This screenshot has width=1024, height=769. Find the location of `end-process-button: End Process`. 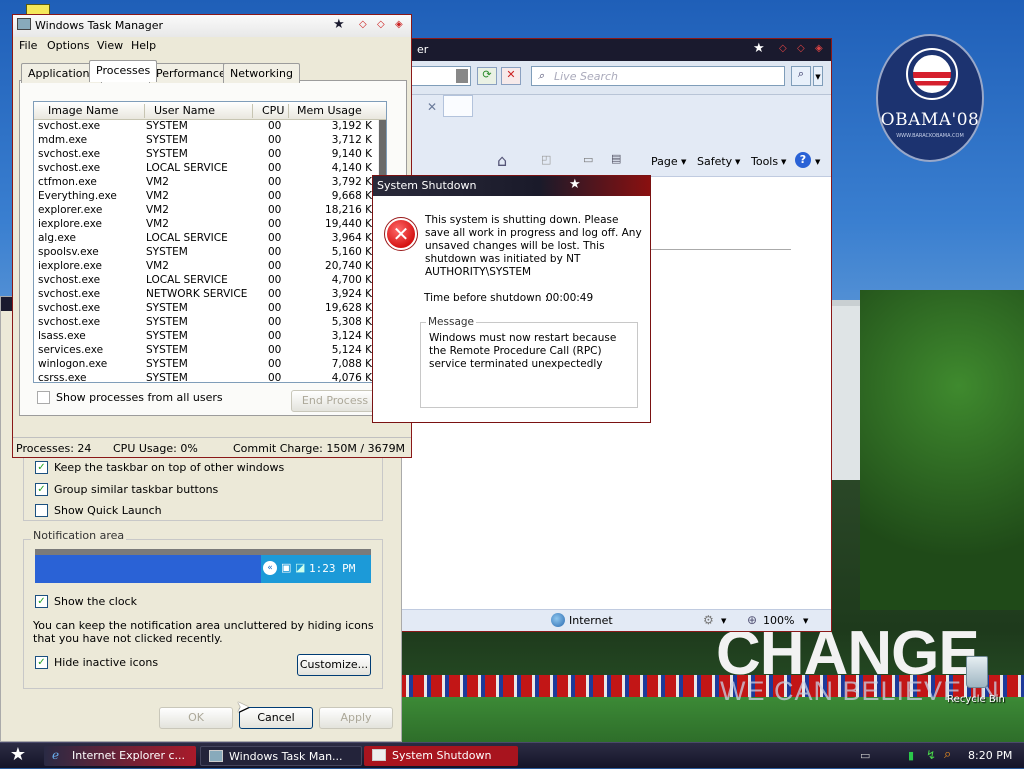

end-process-button: End Process is located at coordinates (335, 401).